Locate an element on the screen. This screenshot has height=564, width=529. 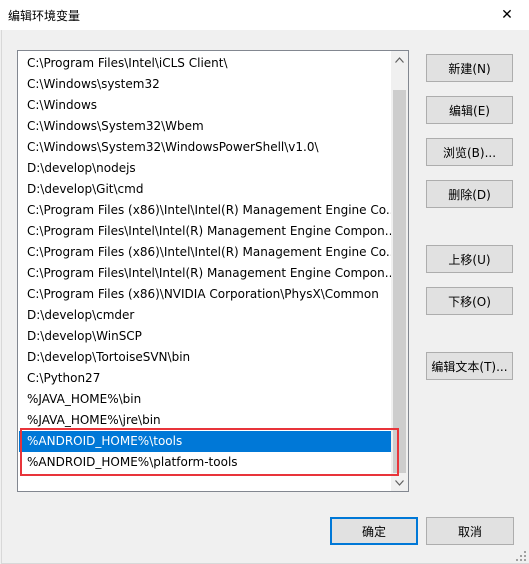
path-list-item: D:\develop\TortoiseSVN\bin is located at coordinates (206, 357).